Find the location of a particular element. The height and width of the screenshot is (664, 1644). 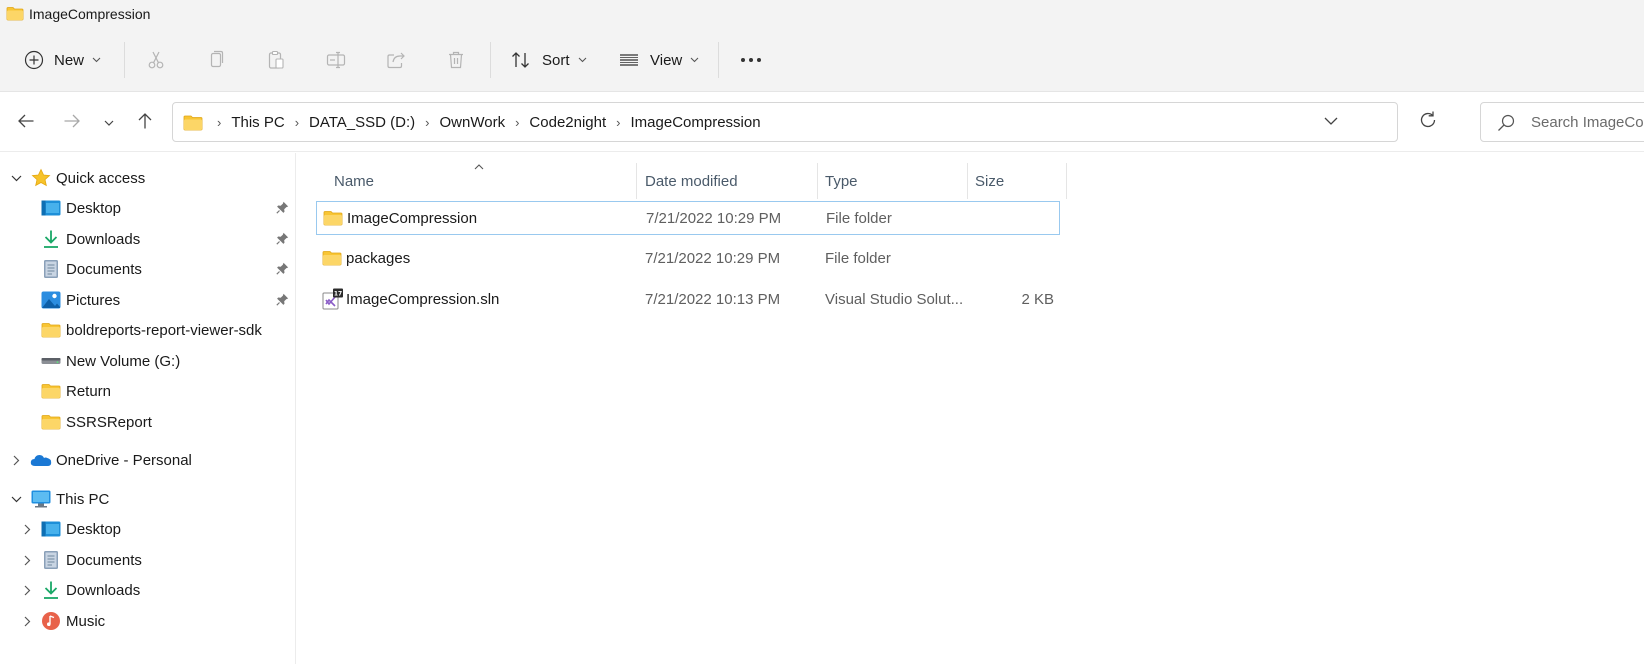

sidebar-item-ssrsreport: SSRSReport is located at coordinates (148, 422).